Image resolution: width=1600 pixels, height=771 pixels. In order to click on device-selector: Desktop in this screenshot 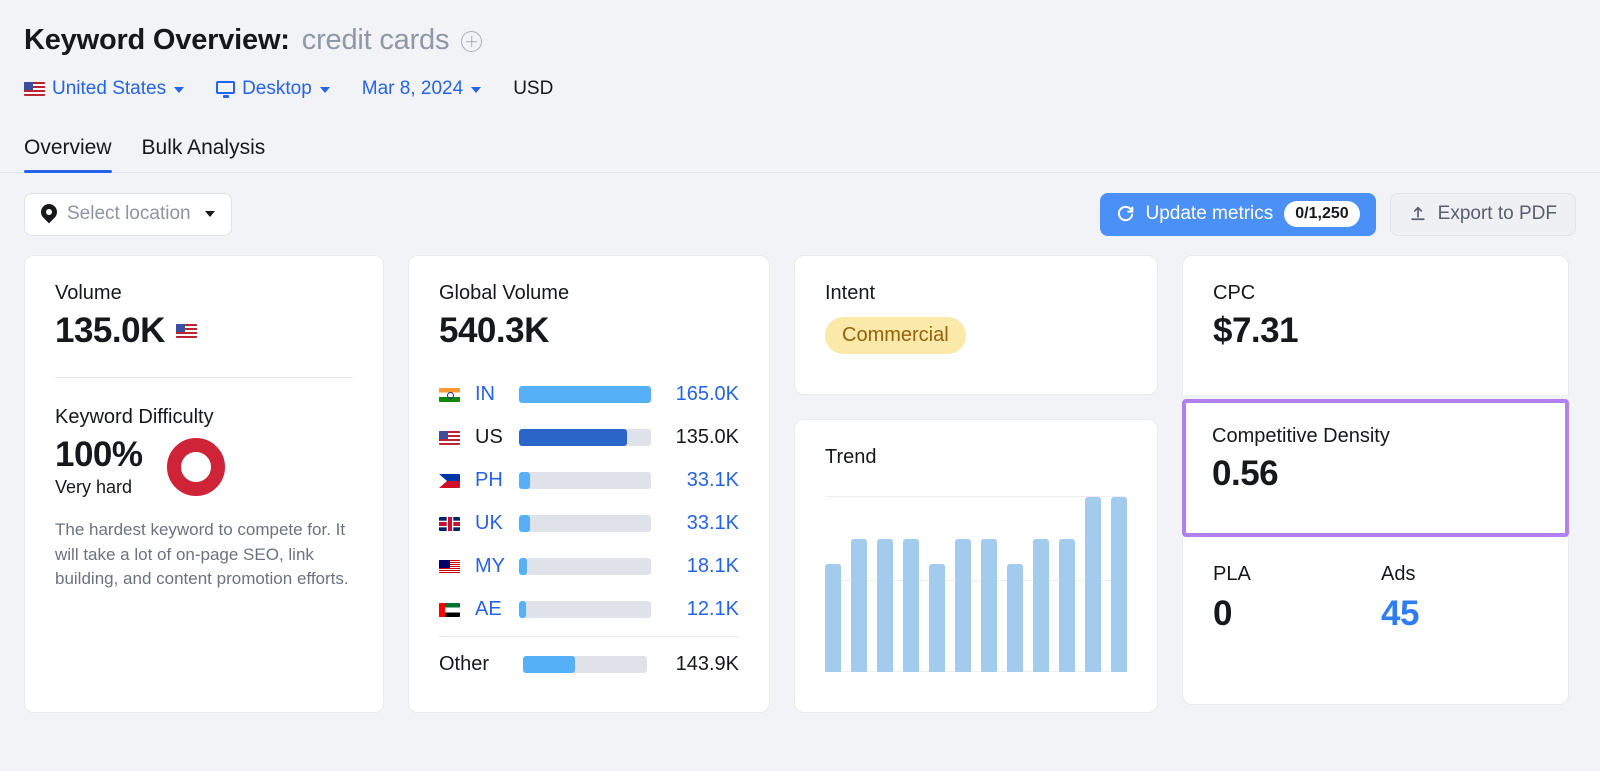, I will do `click(273, 89)`.